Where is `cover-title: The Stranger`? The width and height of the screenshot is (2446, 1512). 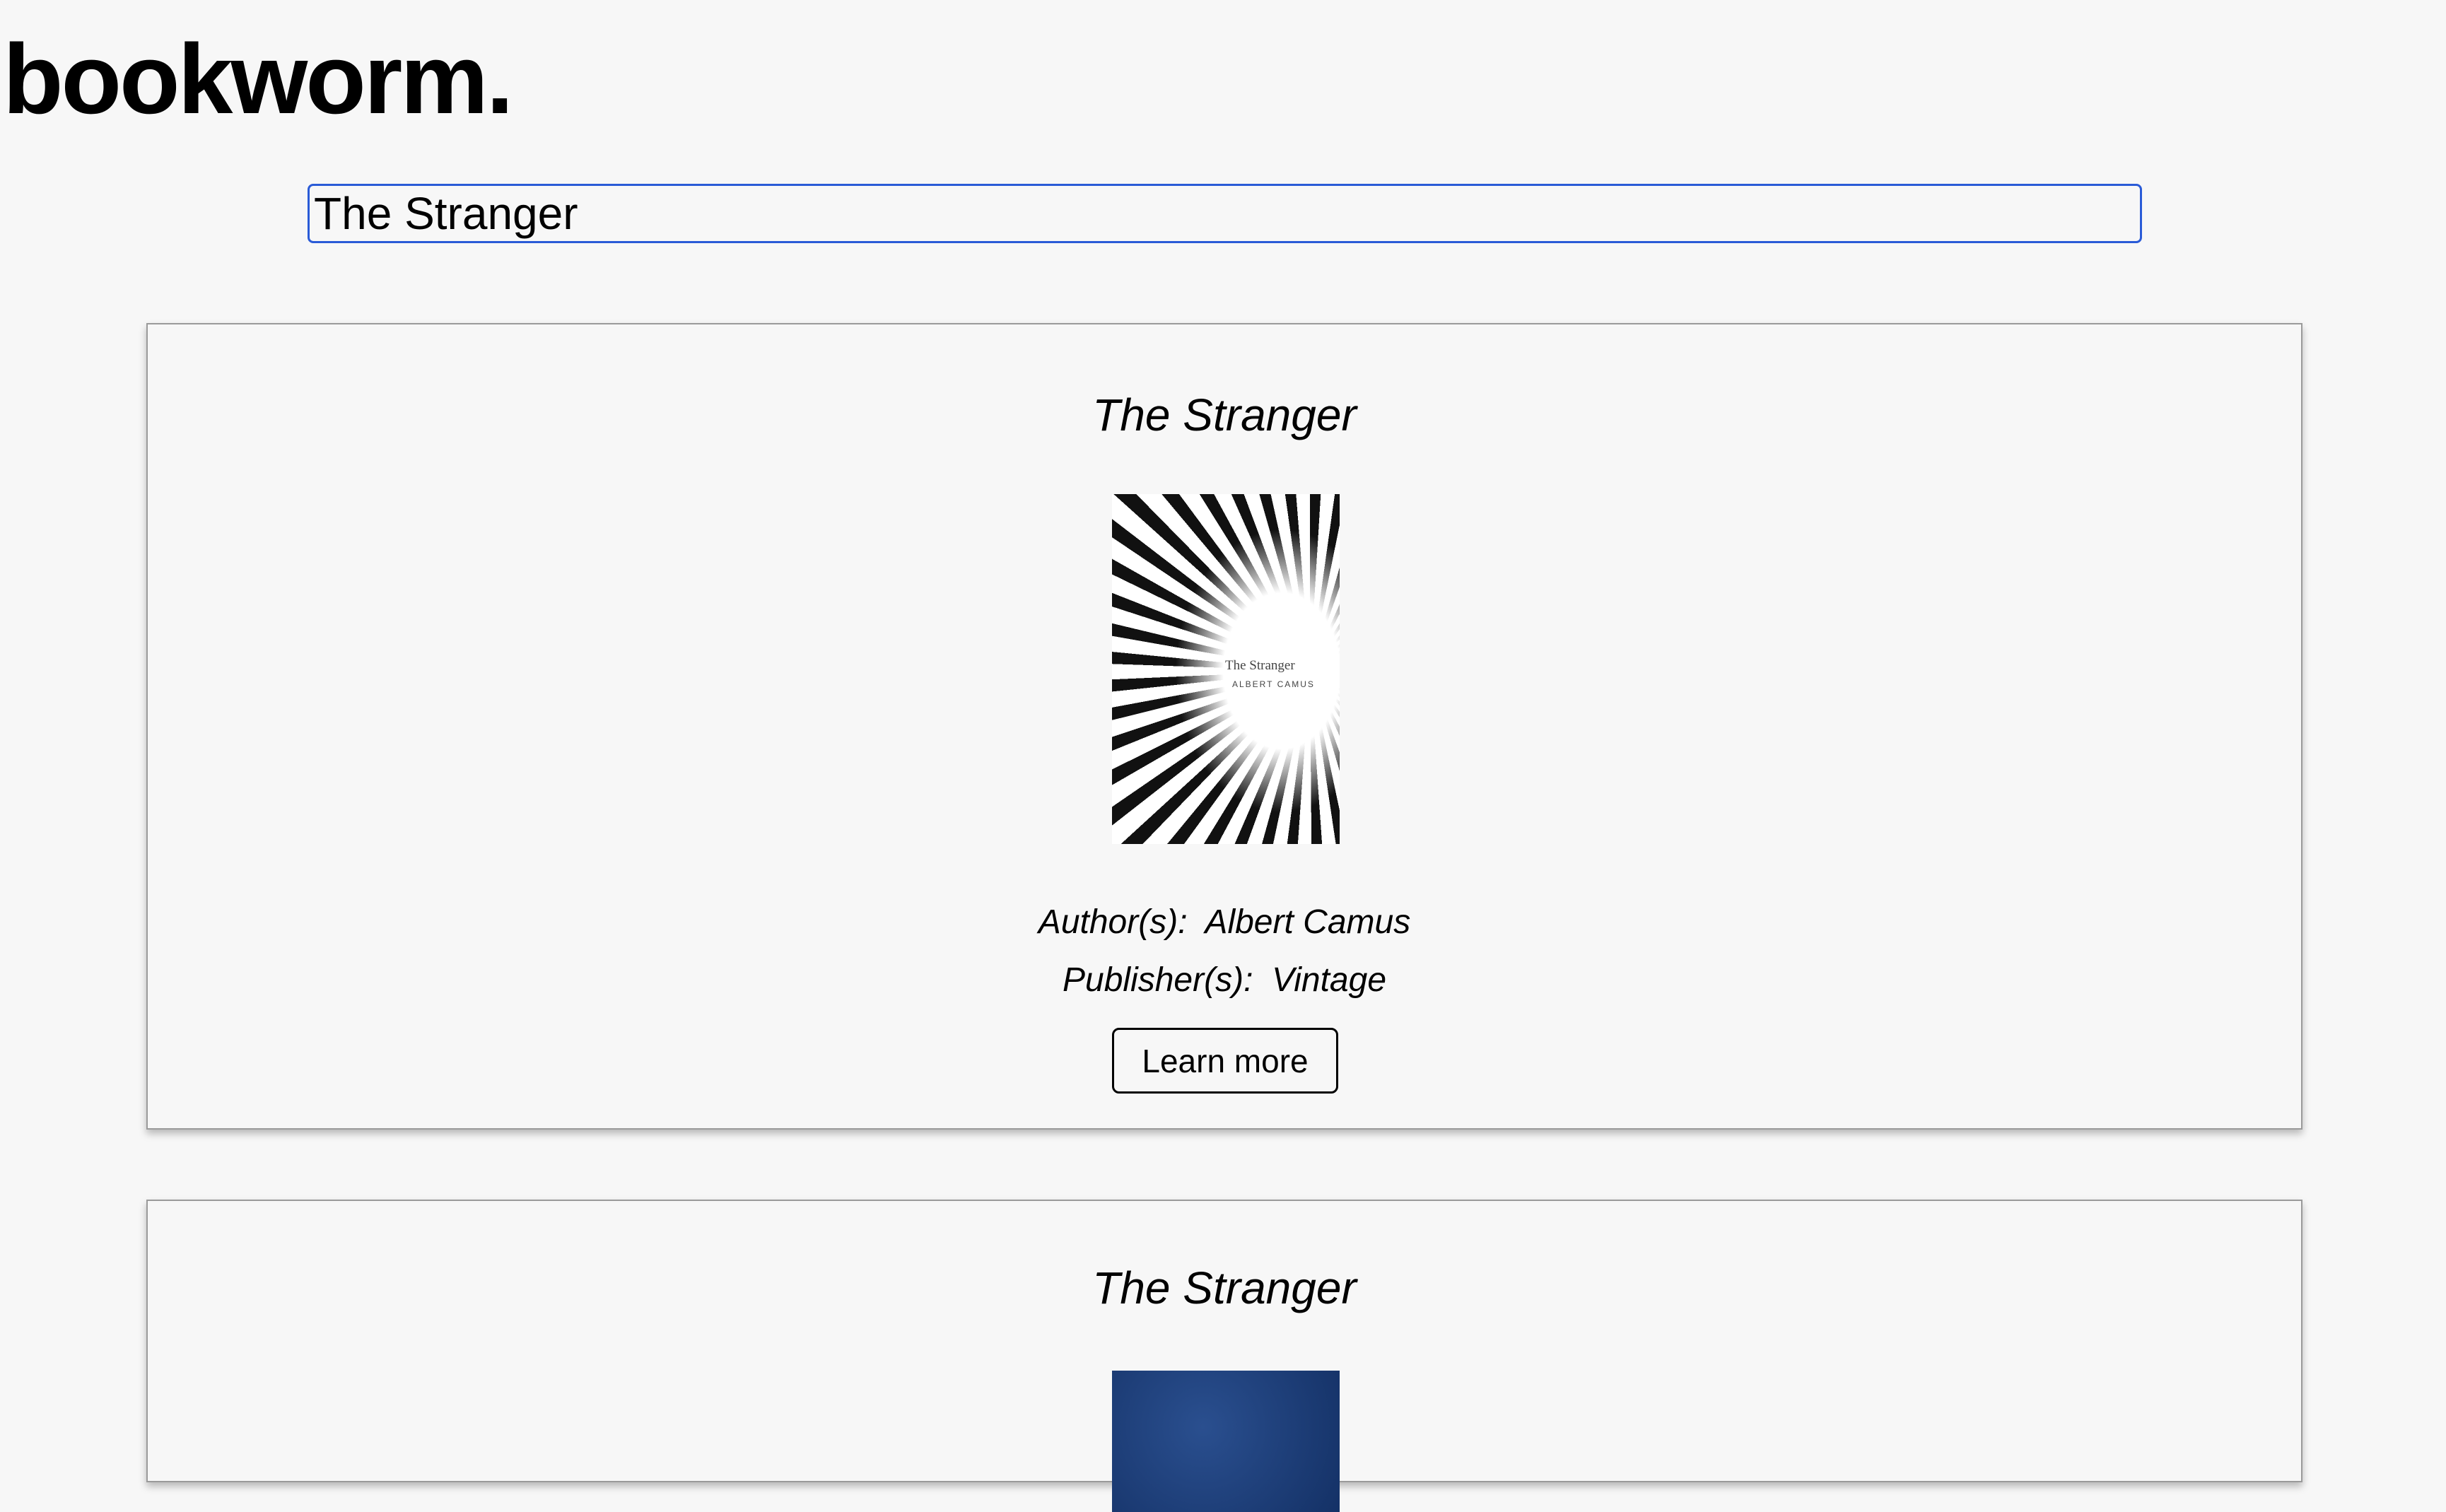
cover-title: The Stranger is located at coordinates (1260, 665).